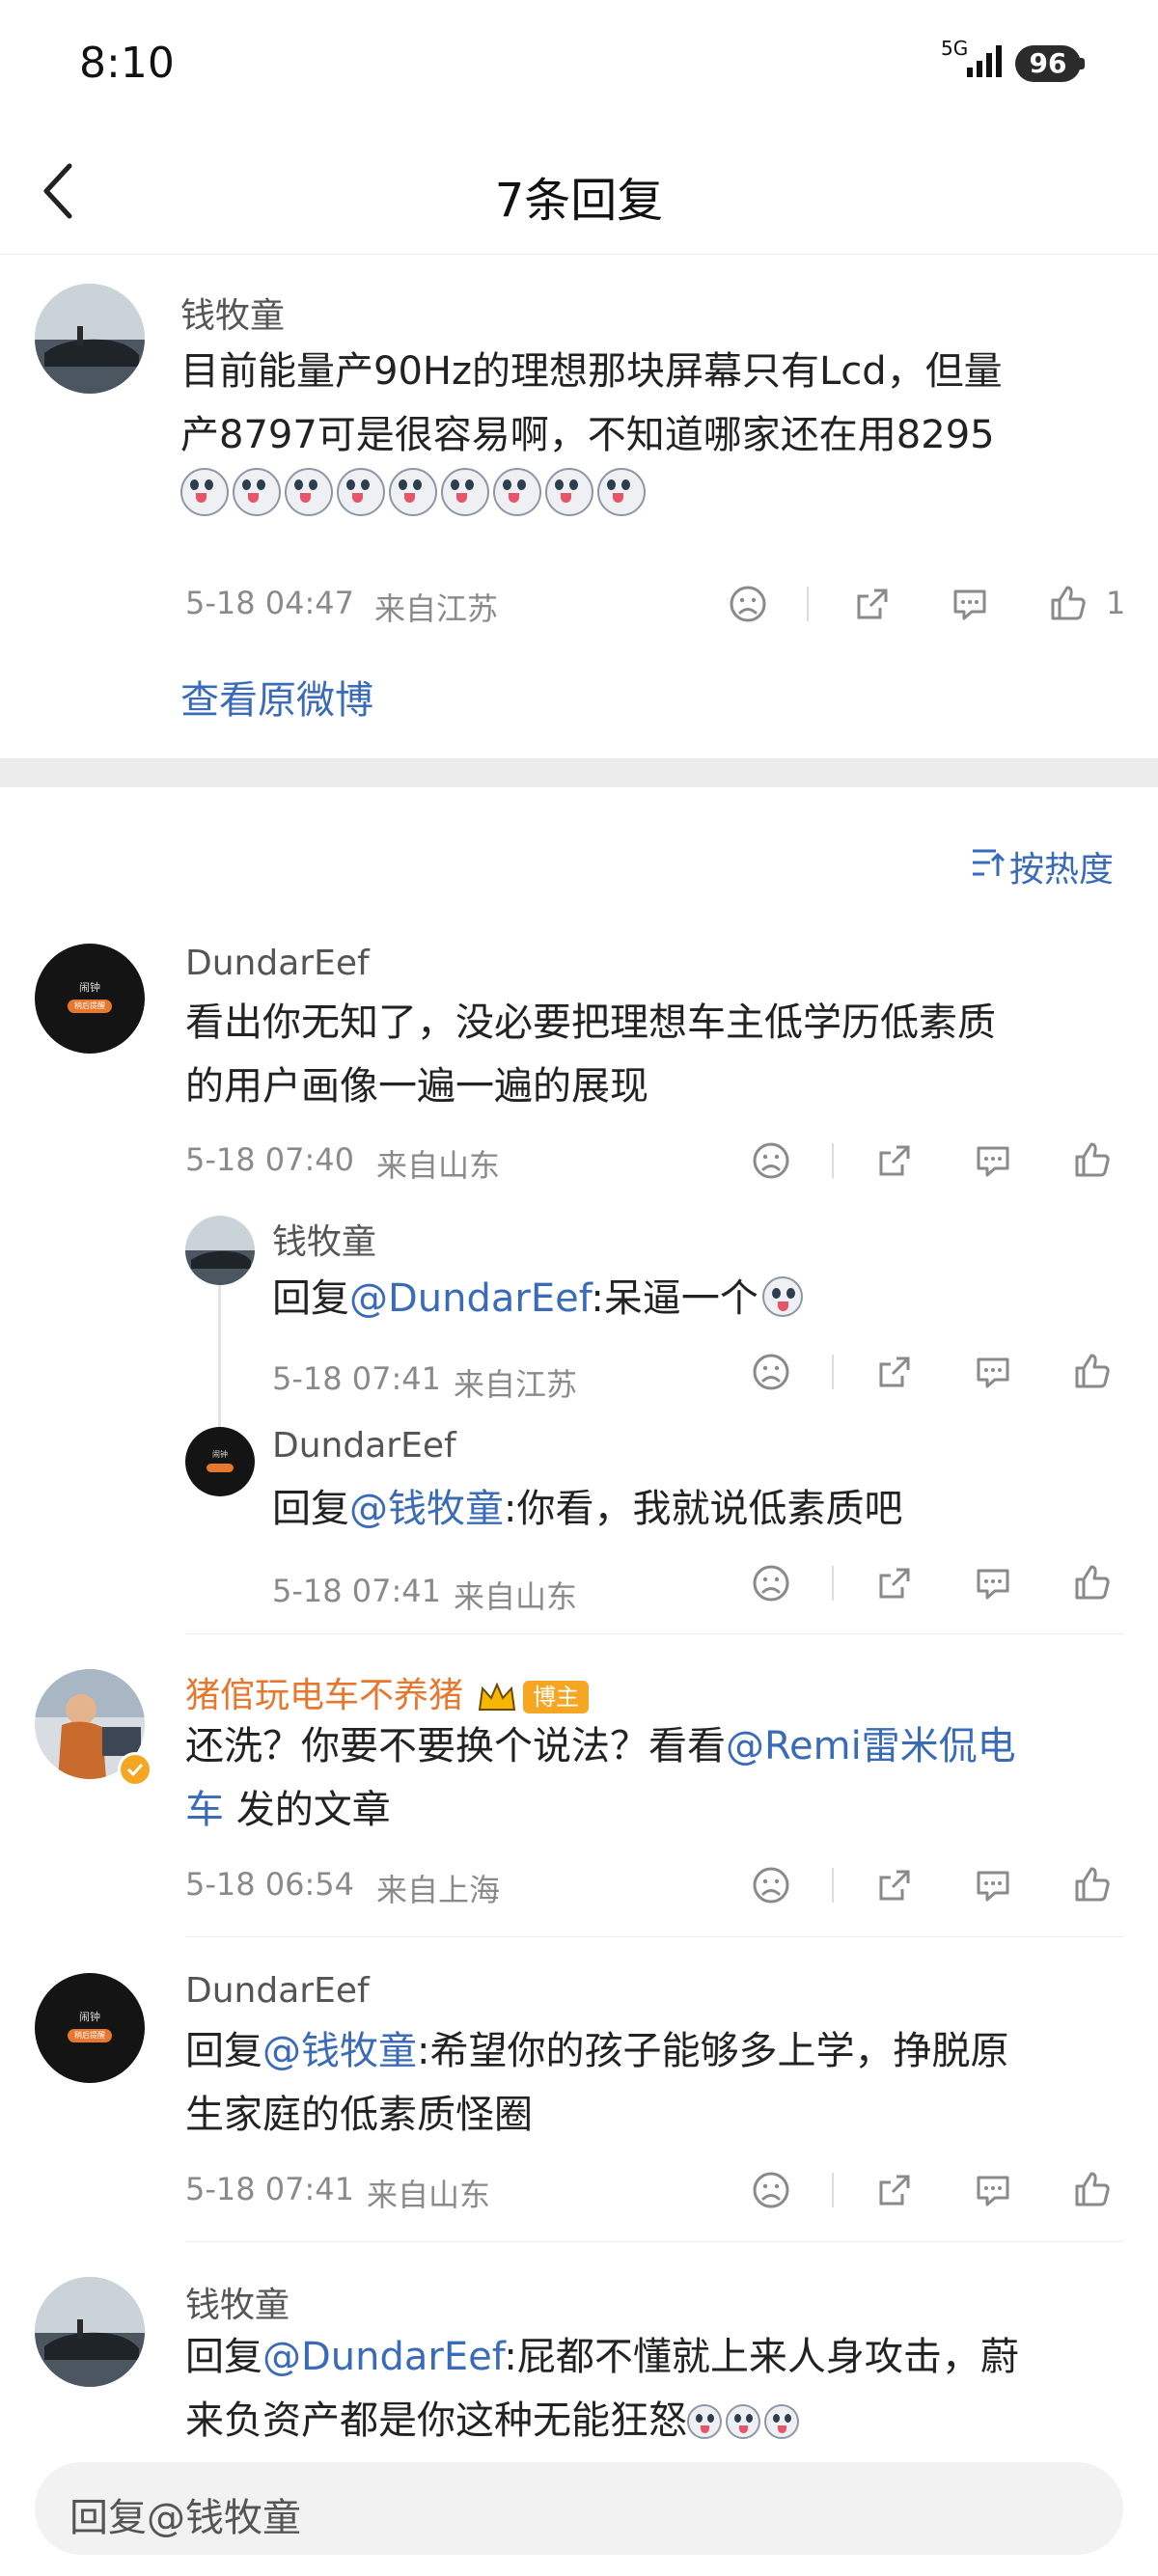 This screenshot has width=1158, height=2576. I want to click on comment-author: 猪倌玩电车不养猪, so click(324, 1696).